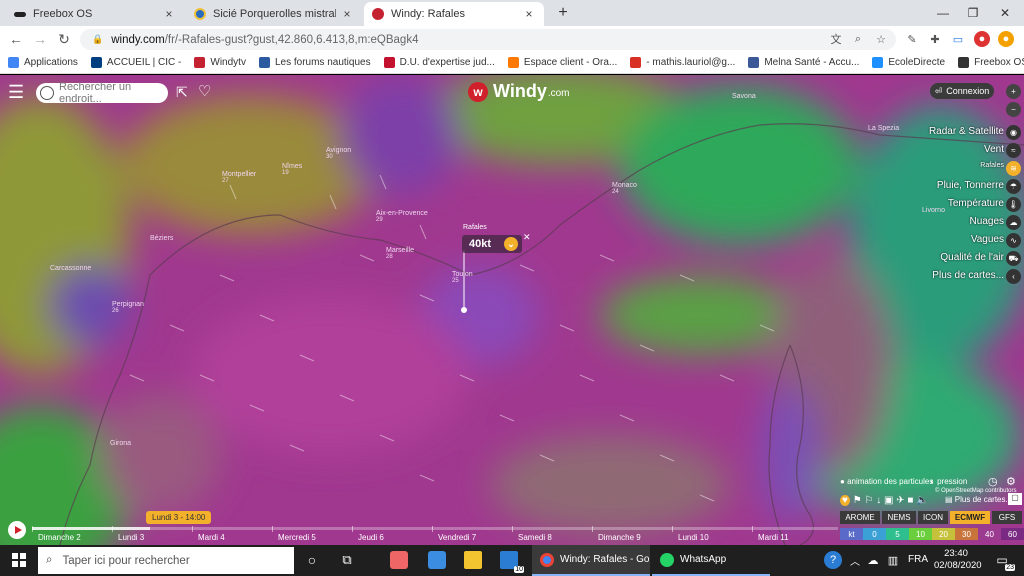  Describe the element at coordinates (860, 517) in the screenshot. I see `model-option: AROME` at that location.